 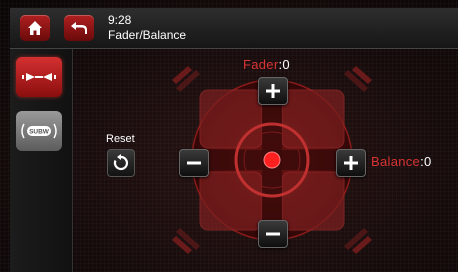 I want to click on back-arrow-icon, so click(x=79, y=28).